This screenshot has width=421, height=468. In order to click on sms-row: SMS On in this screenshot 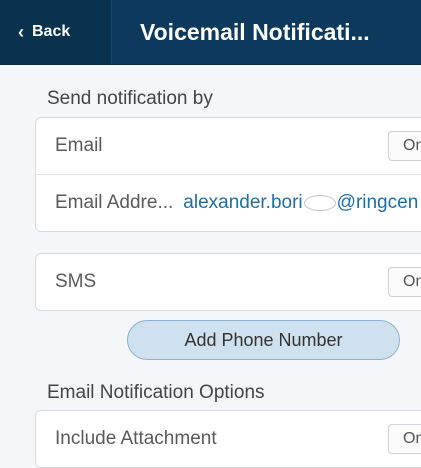, I will do `click(228, 282)`.